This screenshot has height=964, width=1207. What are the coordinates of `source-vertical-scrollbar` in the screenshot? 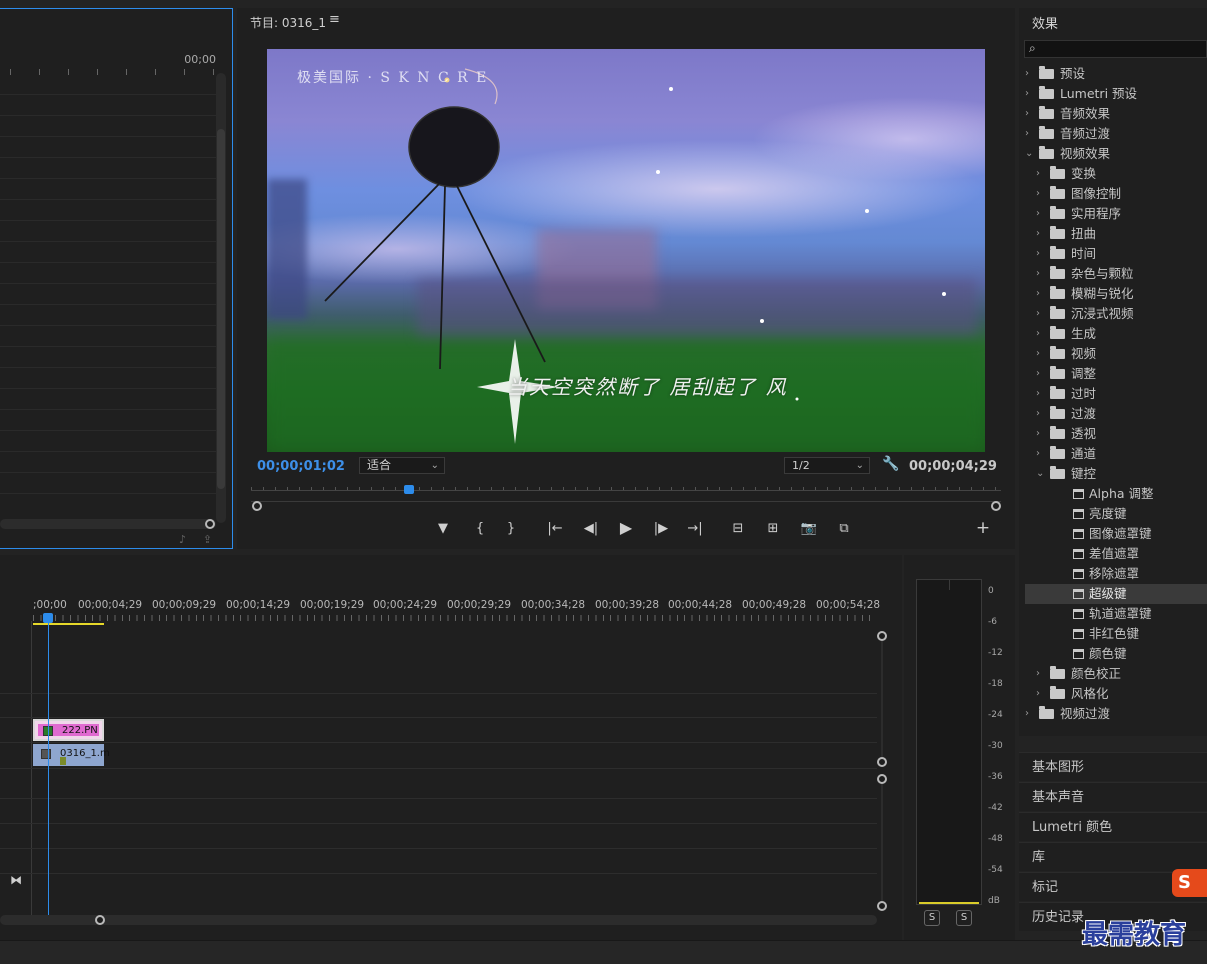 It's located at (221, 298).